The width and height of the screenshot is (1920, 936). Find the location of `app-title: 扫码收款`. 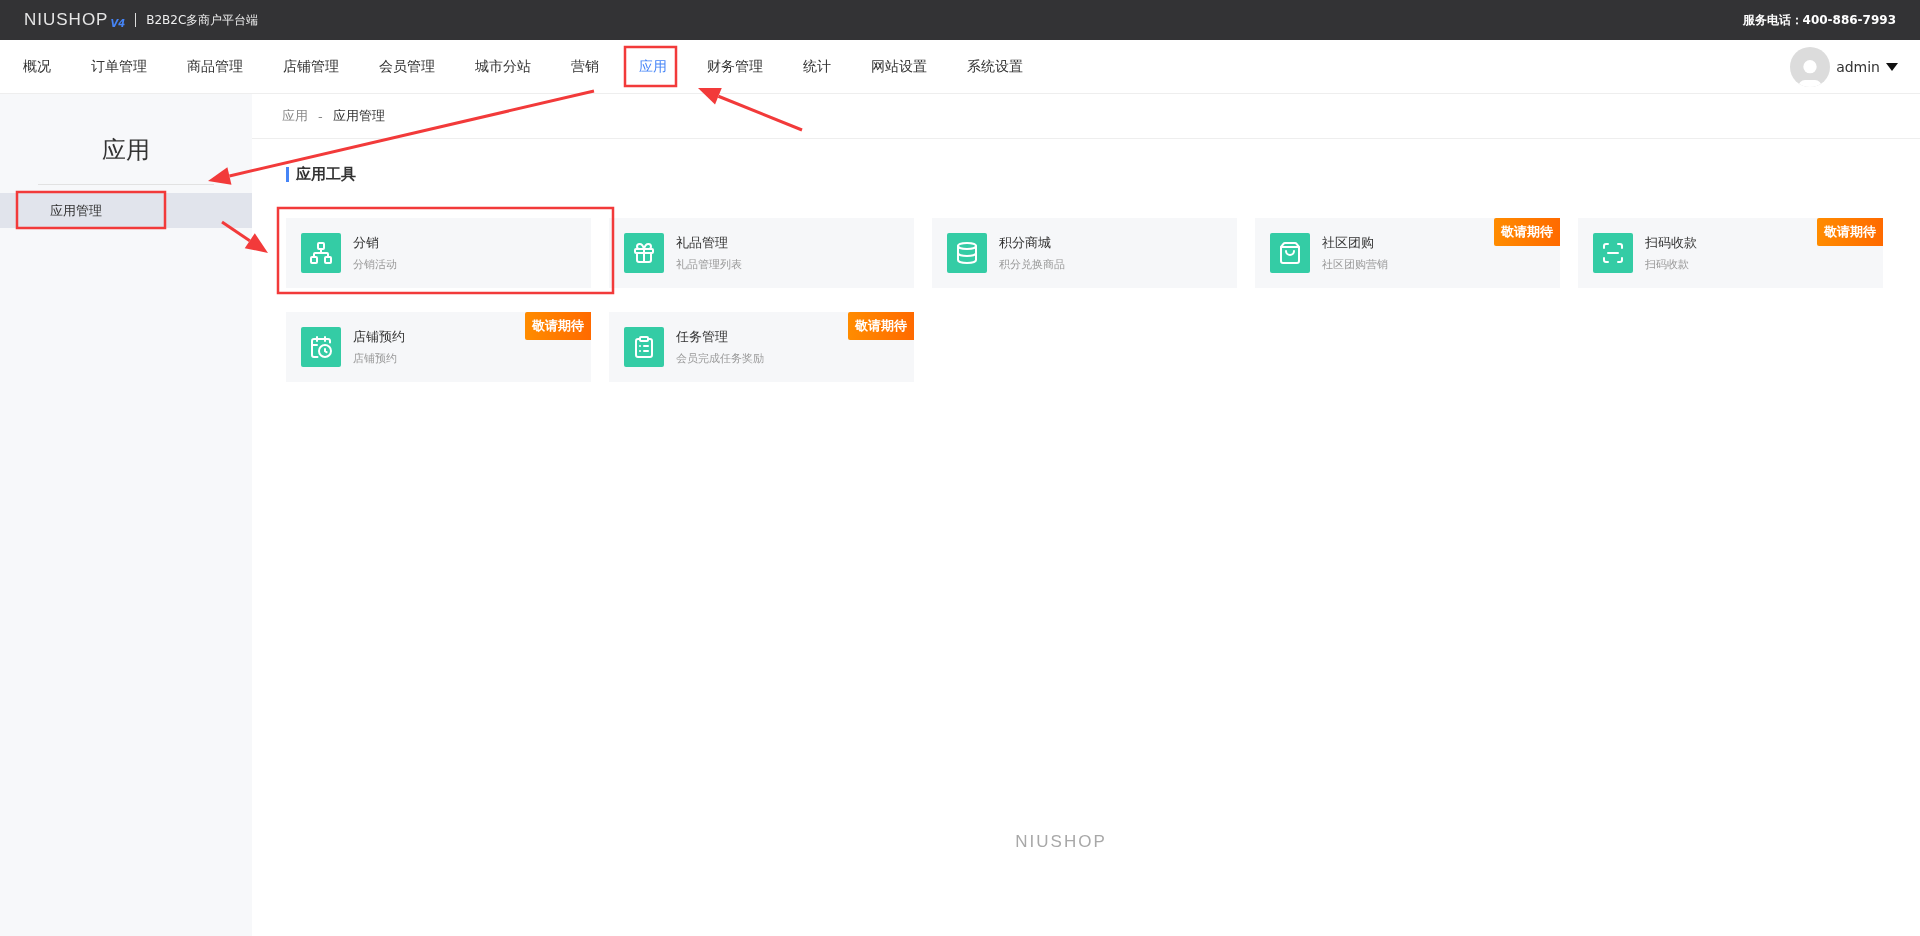

app-title: 扫码收款 is located at coordinates (1671, 243).